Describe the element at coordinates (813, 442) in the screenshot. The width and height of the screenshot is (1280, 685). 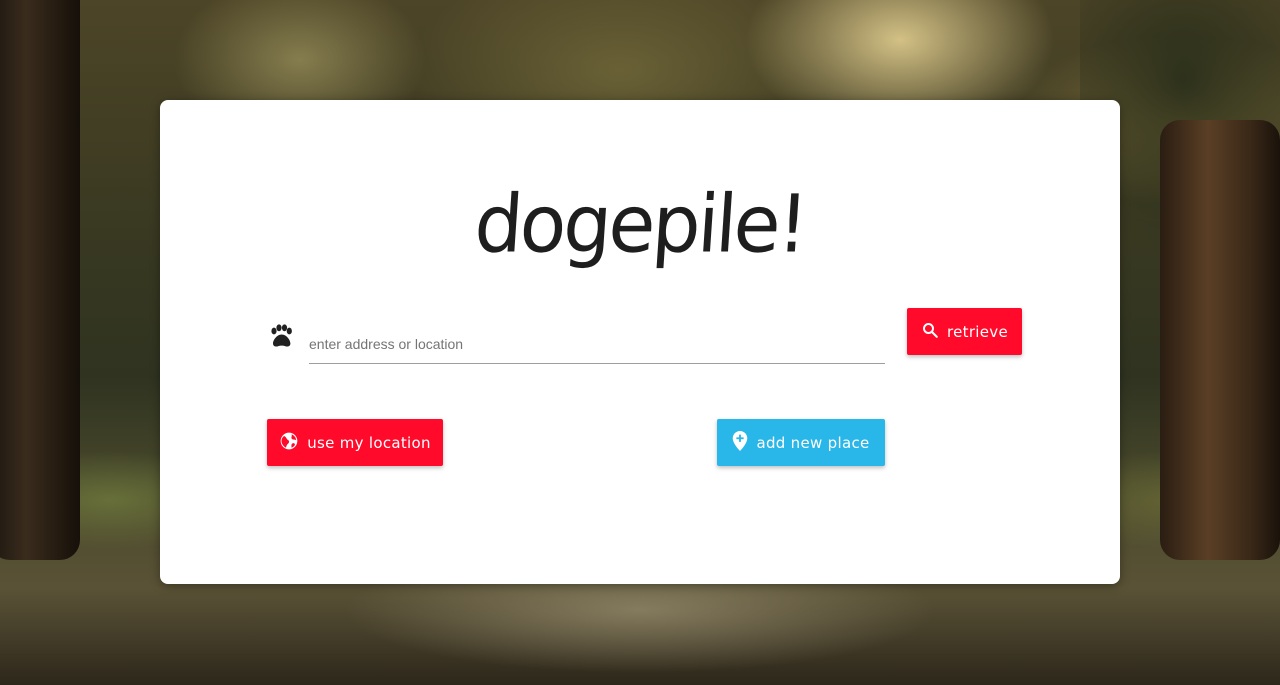
I see `add-new-place-label: add new place` at that location.